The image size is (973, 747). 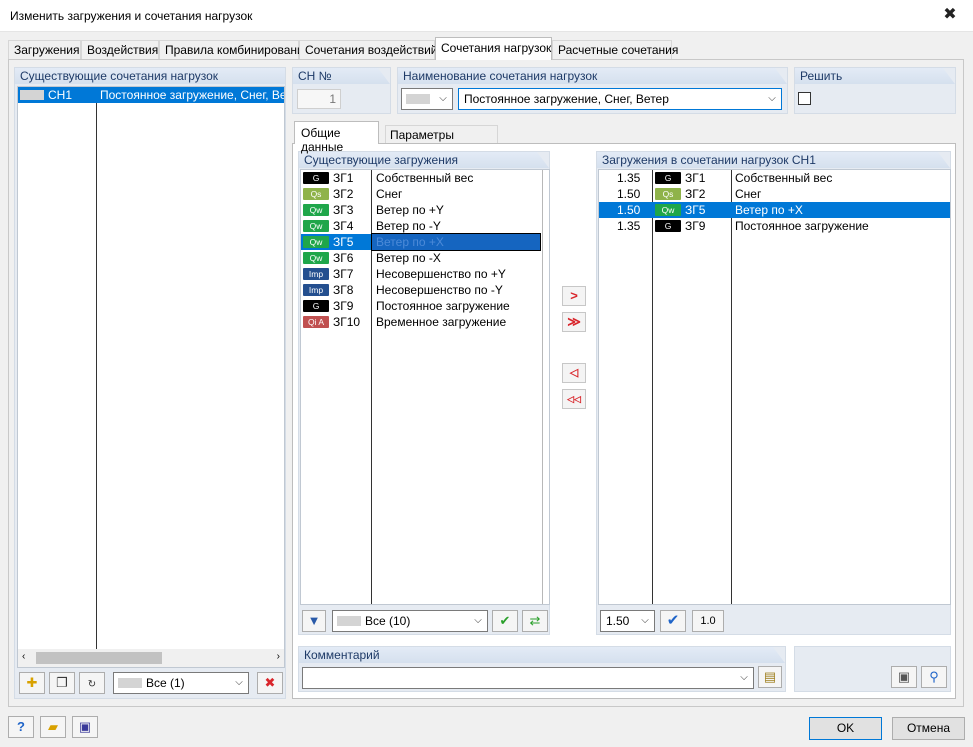 I want to click on ch-number-group: СН № 1, so click(x=341, y=90).